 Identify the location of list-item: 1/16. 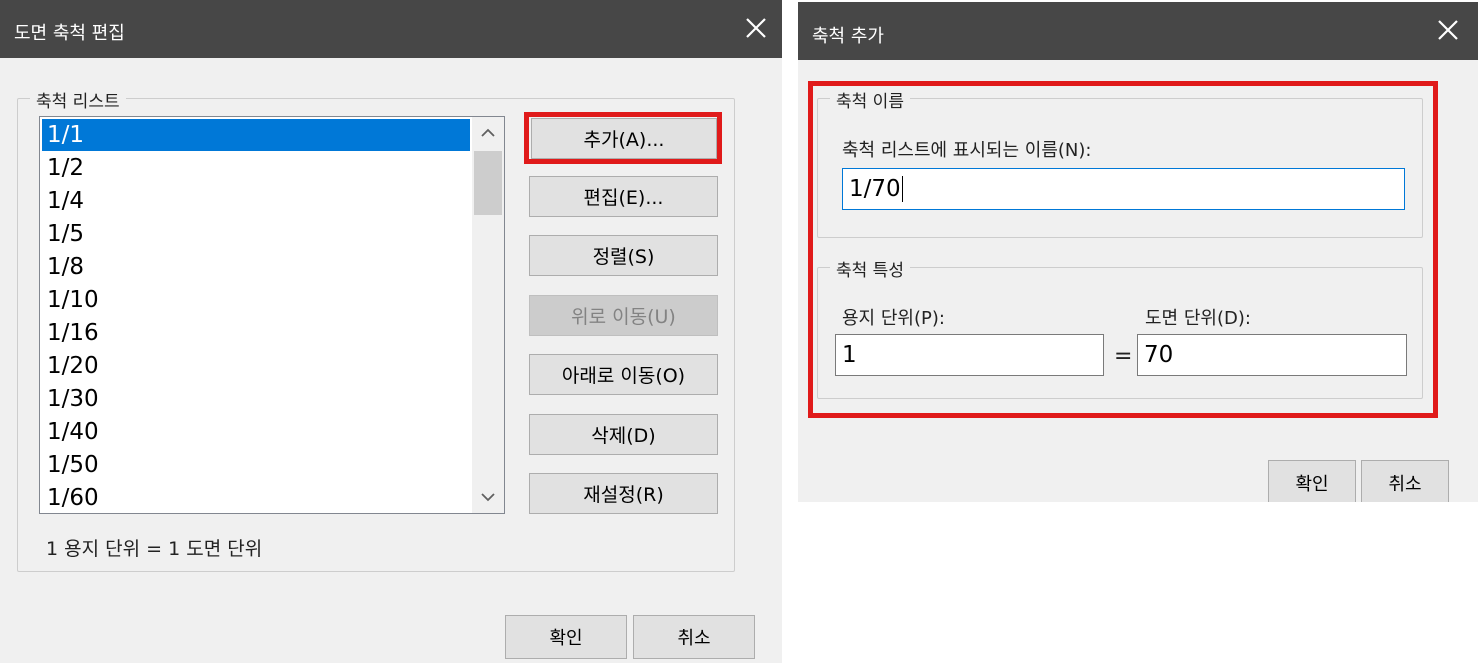
(256, 333).